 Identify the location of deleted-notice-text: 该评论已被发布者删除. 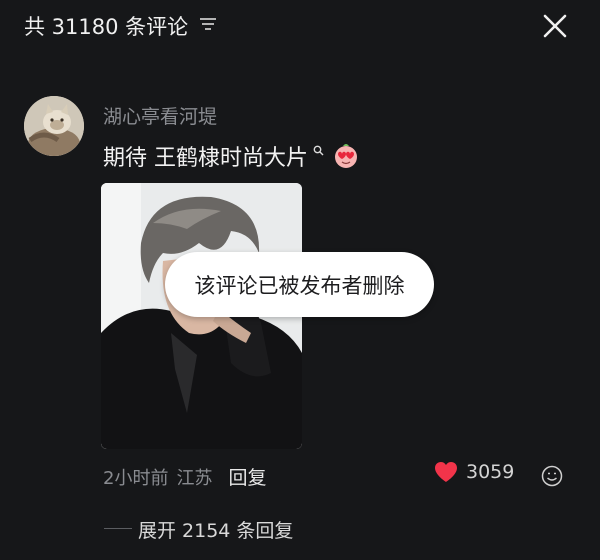
(299, 285).